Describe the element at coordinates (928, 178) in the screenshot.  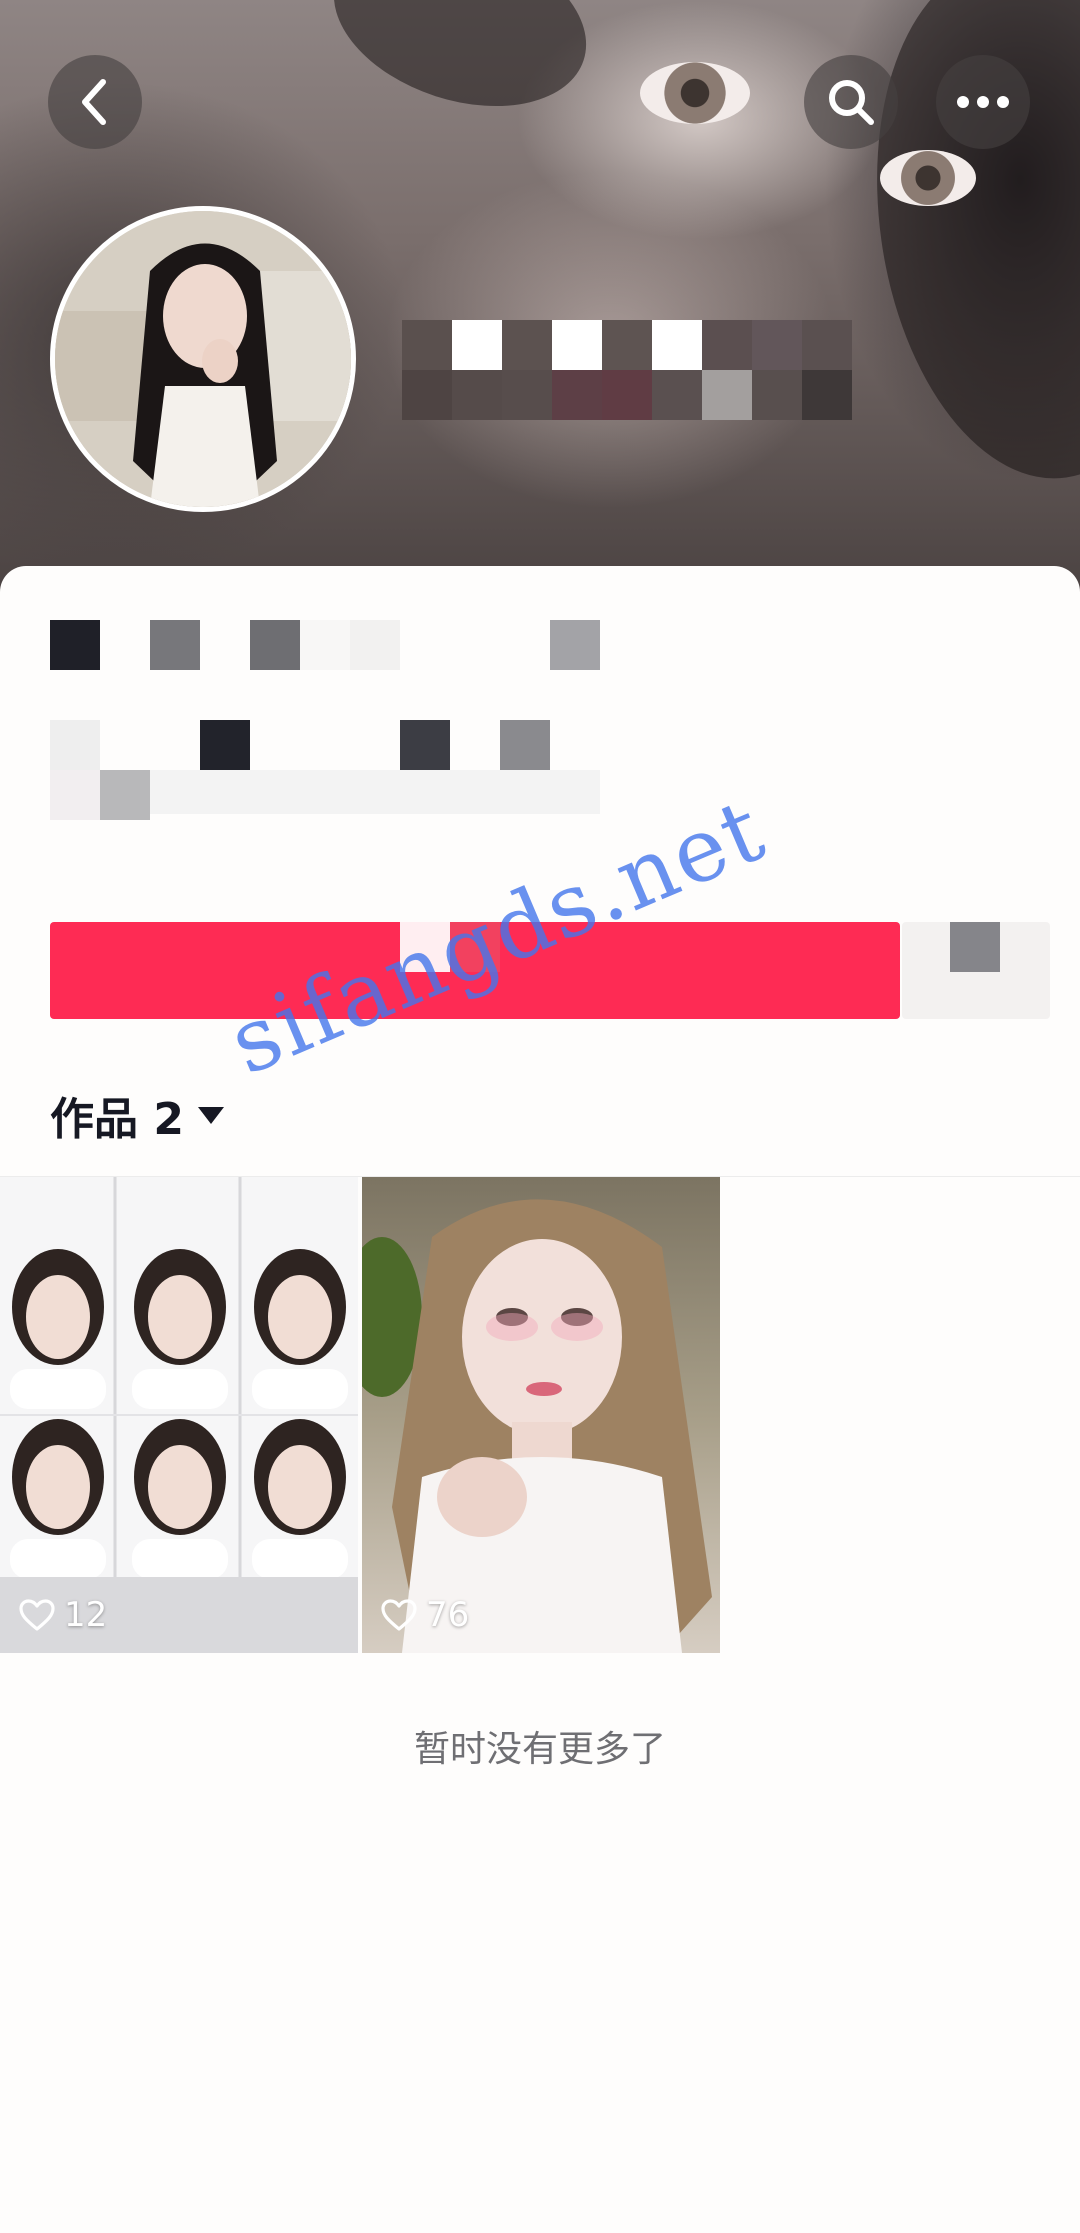
I see `cover-eye-right` at that location.